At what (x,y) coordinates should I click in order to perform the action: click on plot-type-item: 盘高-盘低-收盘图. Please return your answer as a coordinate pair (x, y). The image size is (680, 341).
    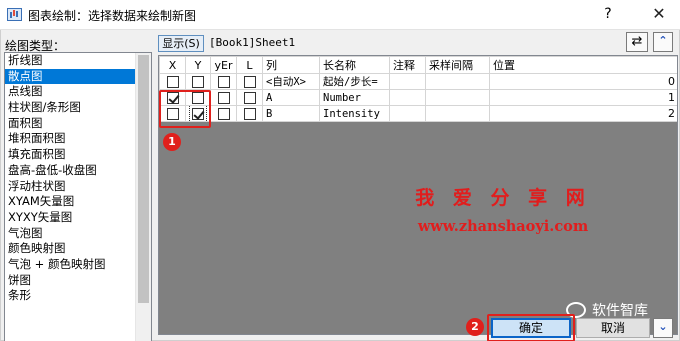
    Looking at the image, I should click on (70, 171).